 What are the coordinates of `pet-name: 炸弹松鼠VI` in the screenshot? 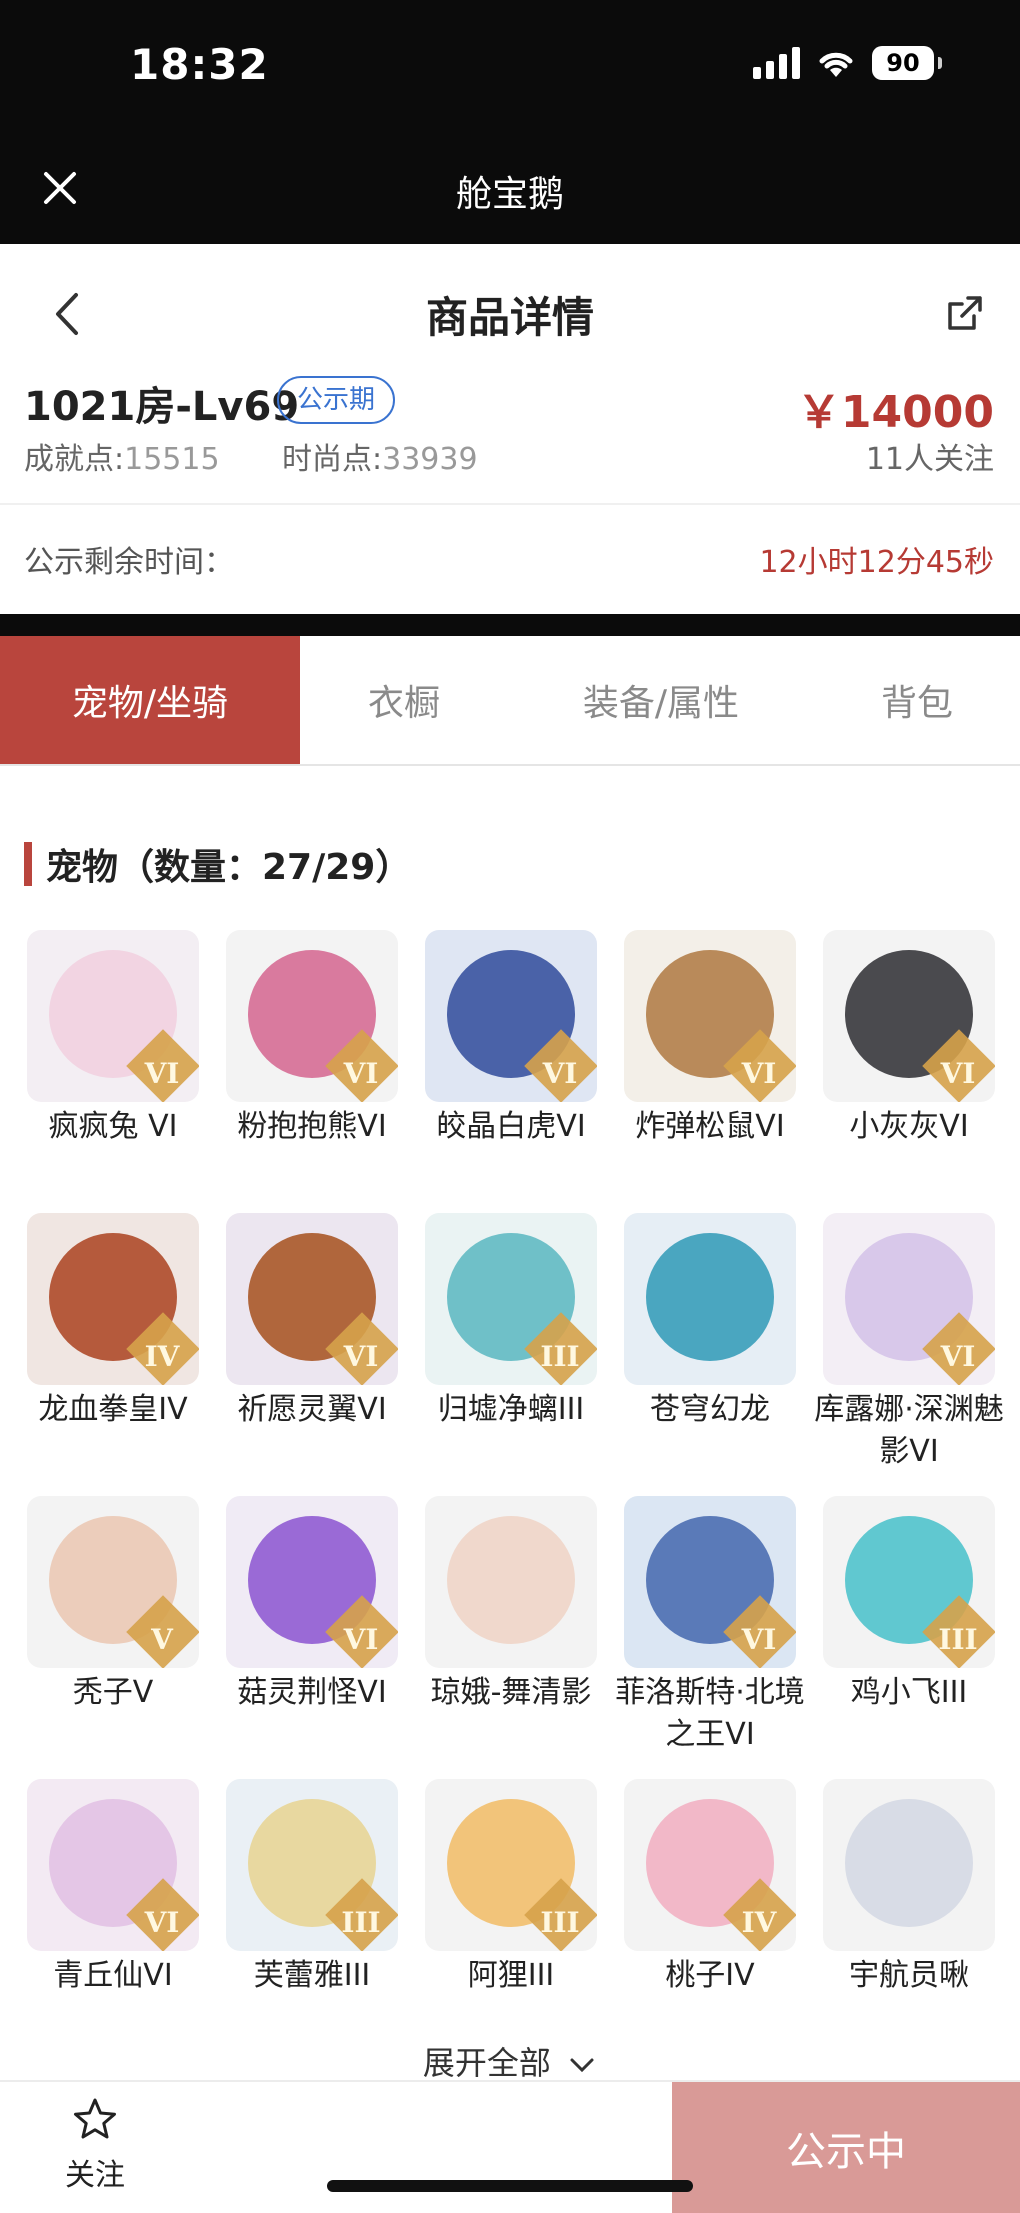 It's located at (710, 1126).